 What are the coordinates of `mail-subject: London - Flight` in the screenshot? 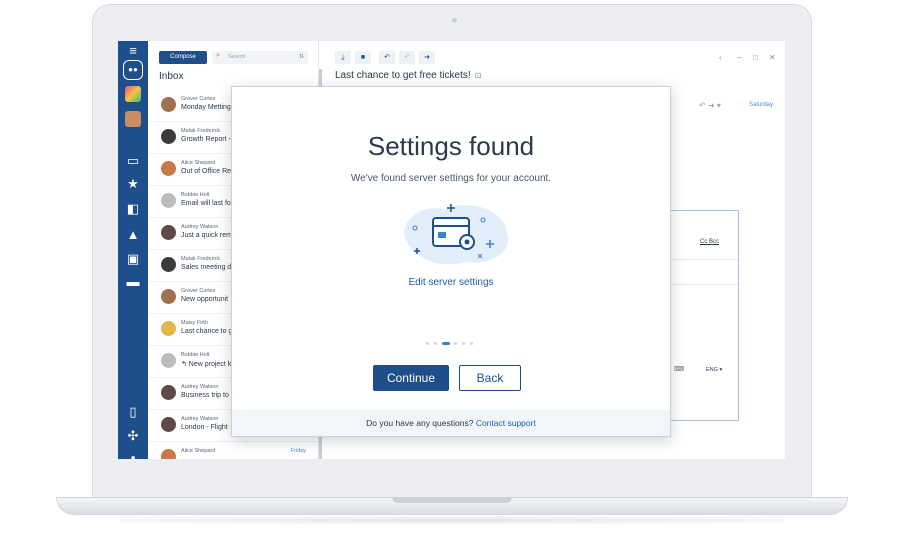 It's located at (204, 427).